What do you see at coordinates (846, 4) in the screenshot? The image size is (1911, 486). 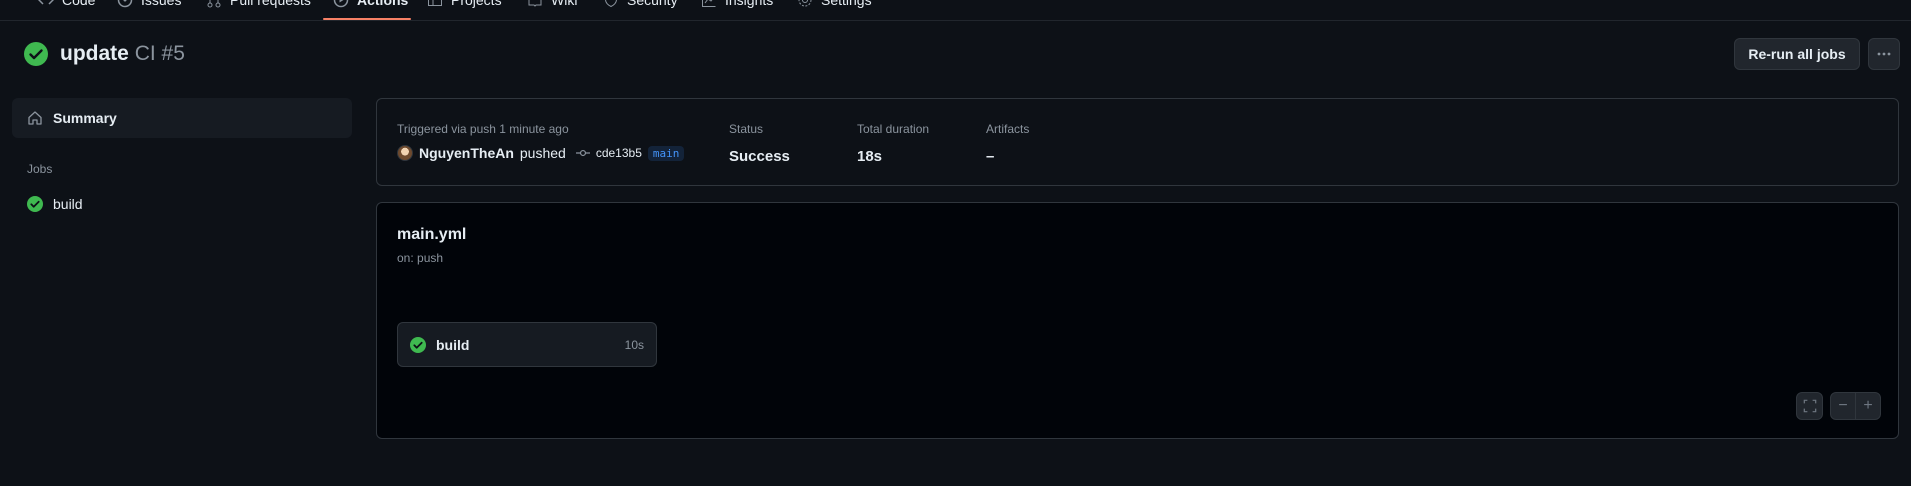 I see `tab-label: Settings` at bounding box center [846, 4].